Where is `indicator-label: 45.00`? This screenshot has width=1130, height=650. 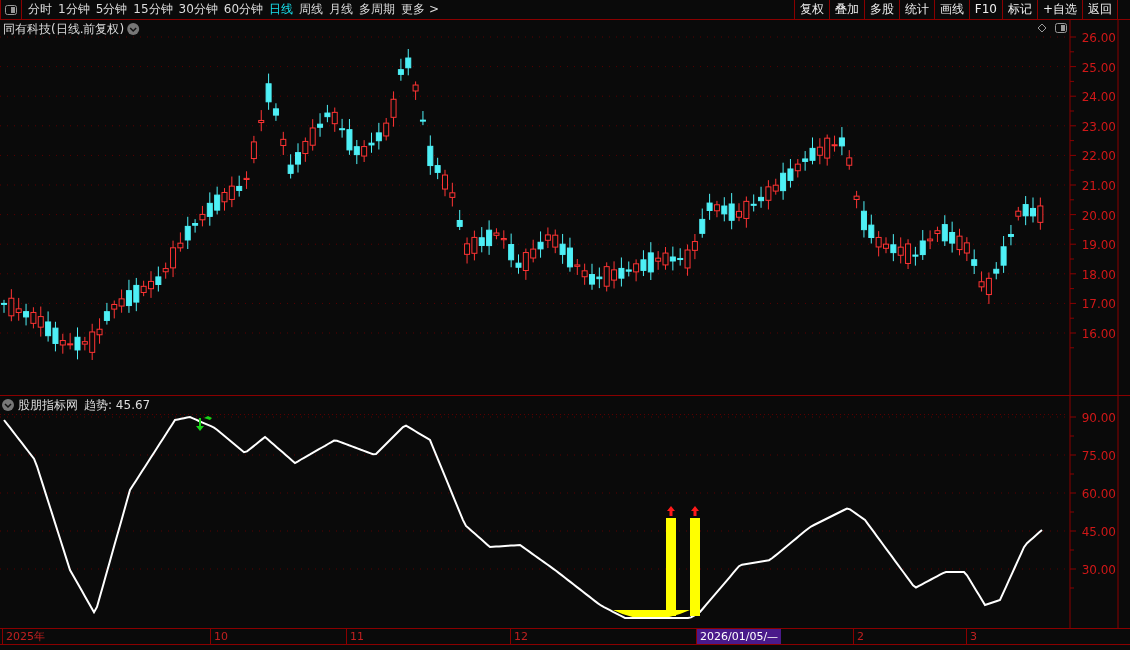 indicator-label: 45.00 is located at coordinates (1098, 532).